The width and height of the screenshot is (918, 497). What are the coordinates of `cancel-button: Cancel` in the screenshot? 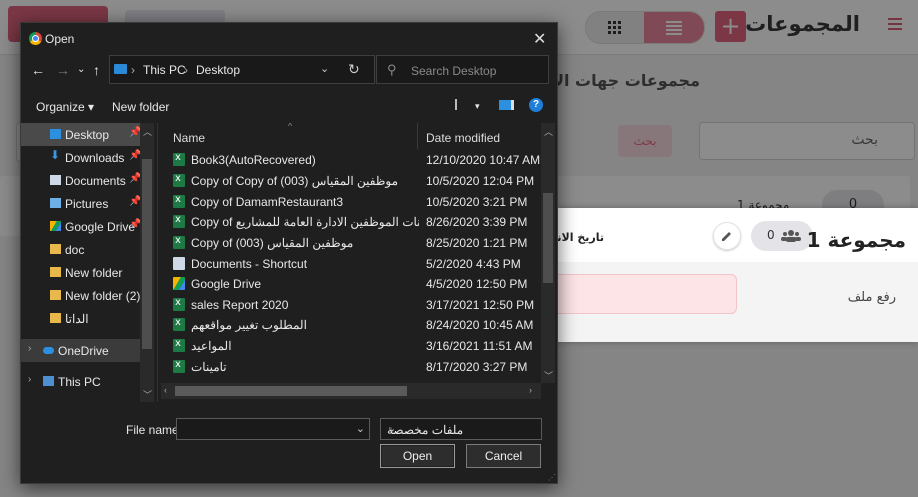 It's located at (503, 456).